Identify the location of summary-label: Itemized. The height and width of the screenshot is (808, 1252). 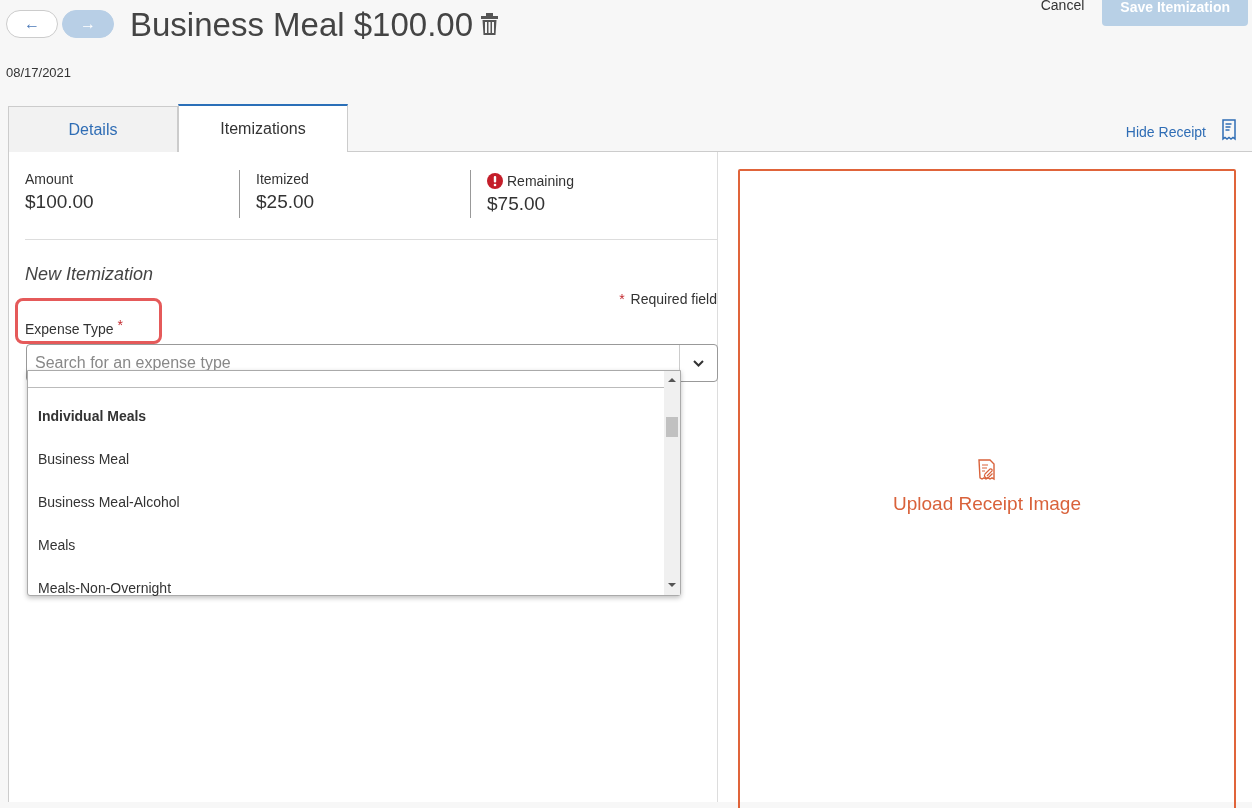
(282, 179).